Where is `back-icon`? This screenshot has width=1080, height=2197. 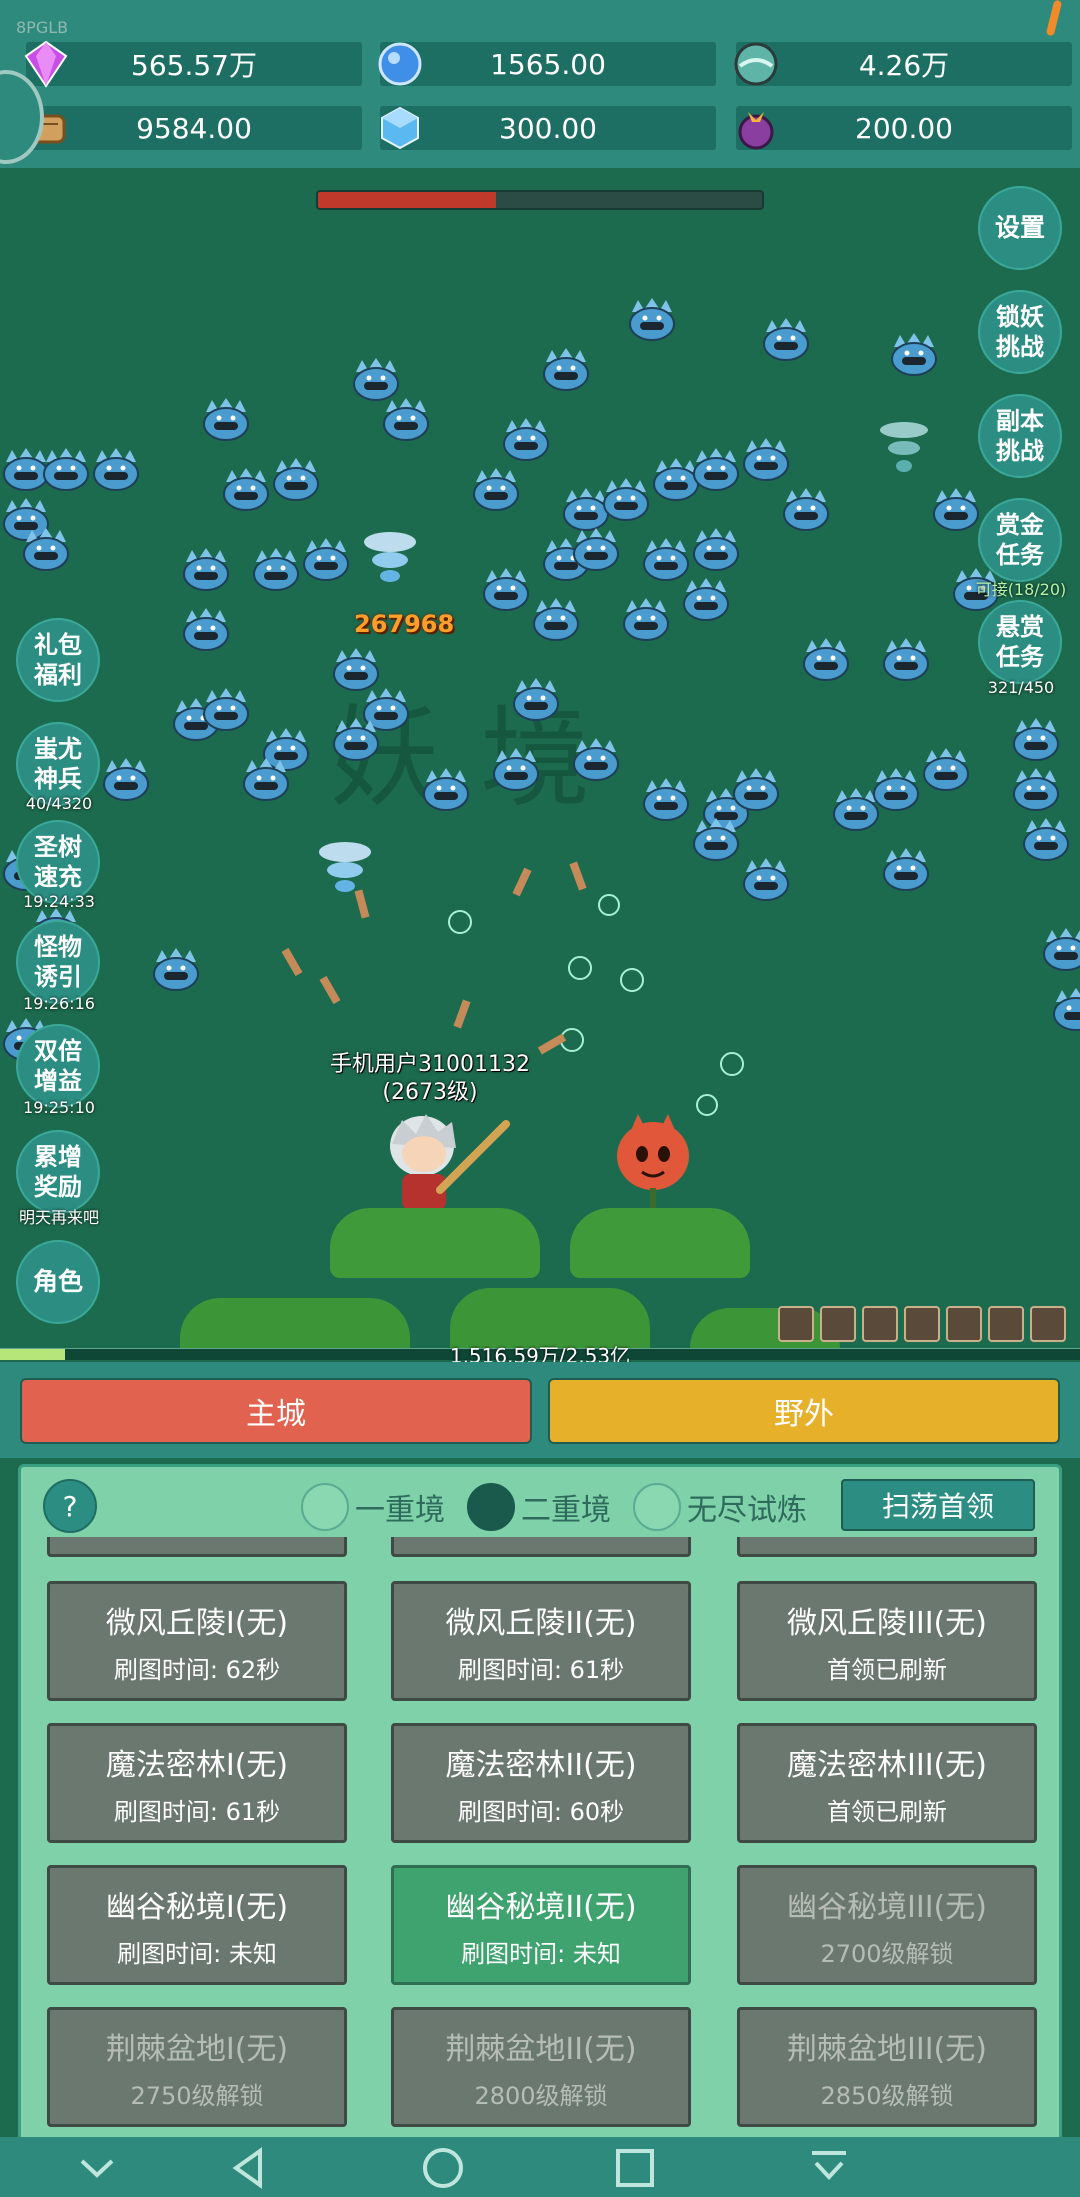
back-icon is located at coordinates (251, 2168).